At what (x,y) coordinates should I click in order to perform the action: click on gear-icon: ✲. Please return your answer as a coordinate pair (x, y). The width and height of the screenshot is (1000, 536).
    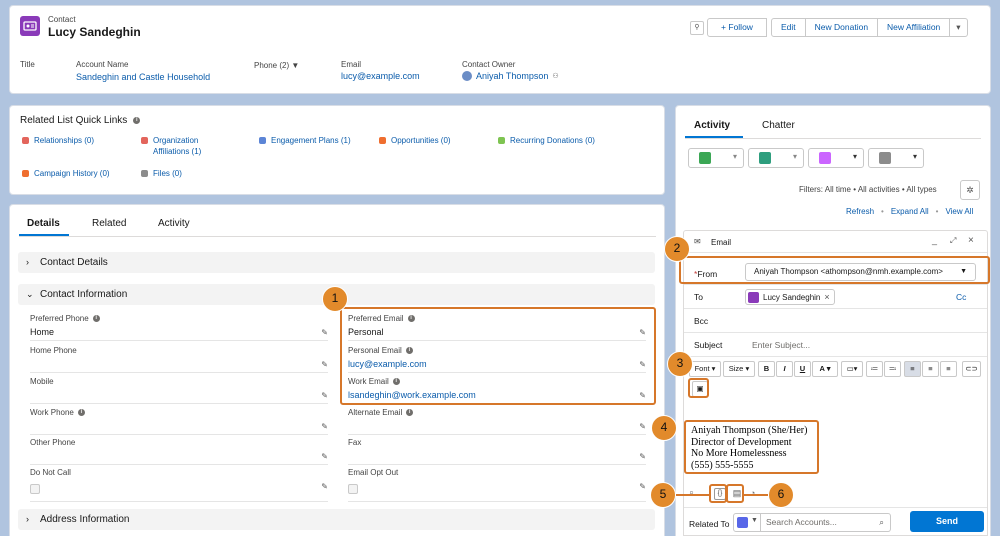
    Looking at the image, I should click on (970, 190).